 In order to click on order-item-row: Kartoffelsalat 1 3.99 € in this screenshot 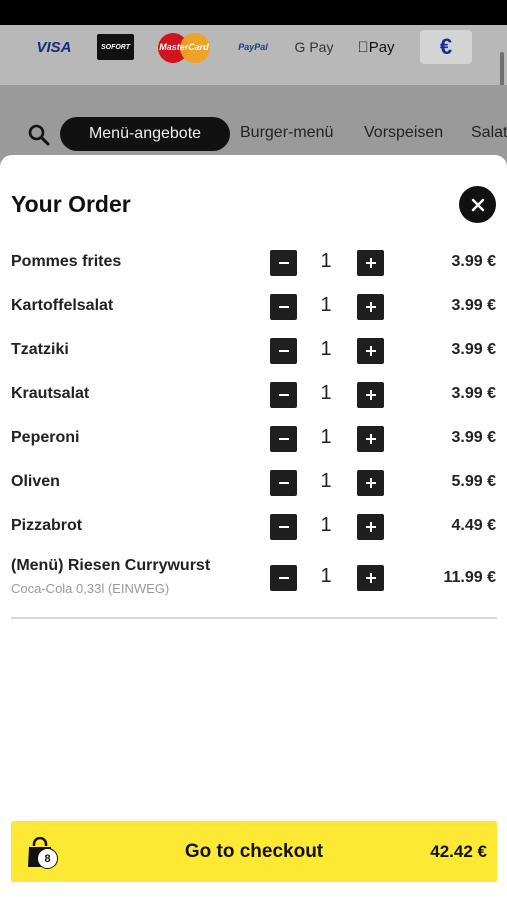, I will do `click(253, 309)`.